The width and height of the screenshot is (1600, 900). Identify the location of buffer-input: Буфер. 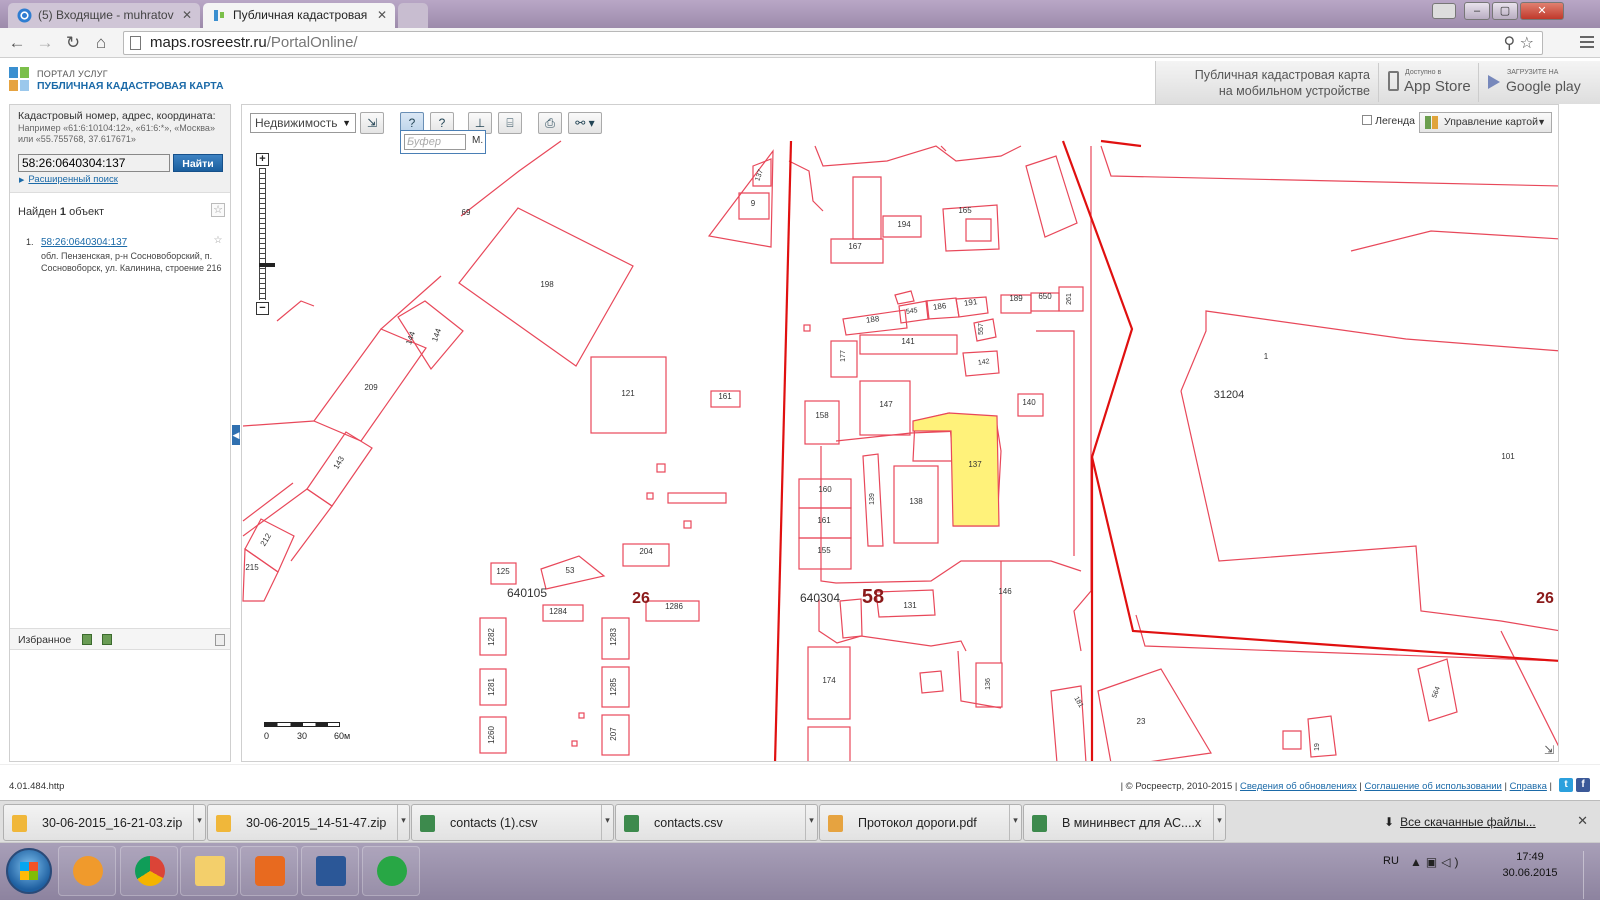
(435, 142).